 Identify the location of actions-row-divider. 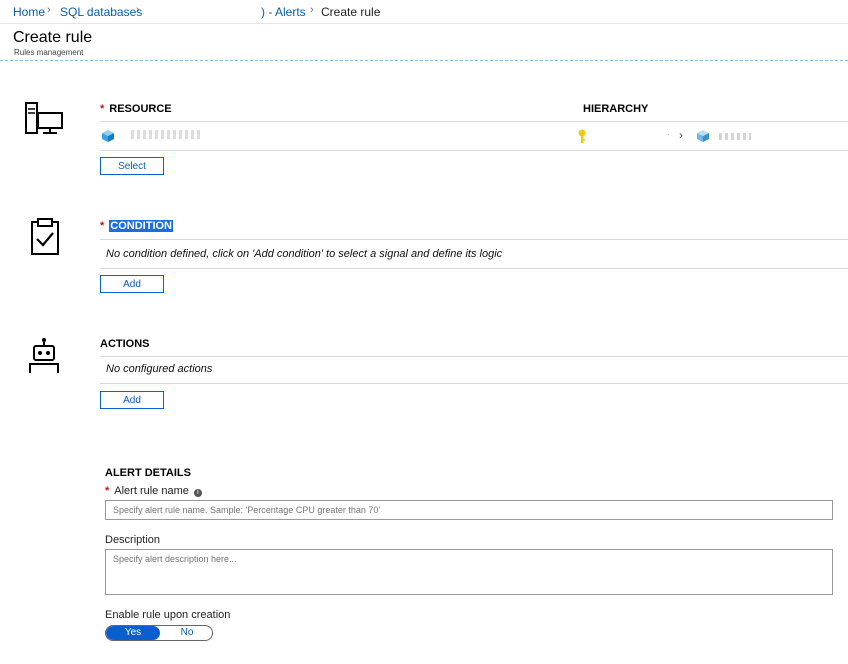
(474, 383).